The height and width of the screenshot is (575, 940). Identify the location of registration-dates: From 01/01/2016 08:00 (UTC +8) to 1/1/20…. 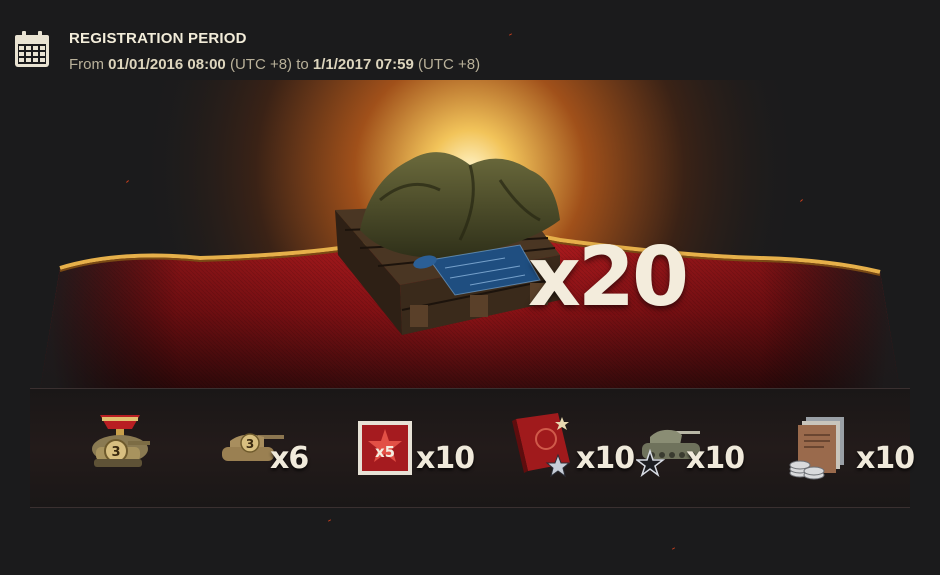
(274, 64).